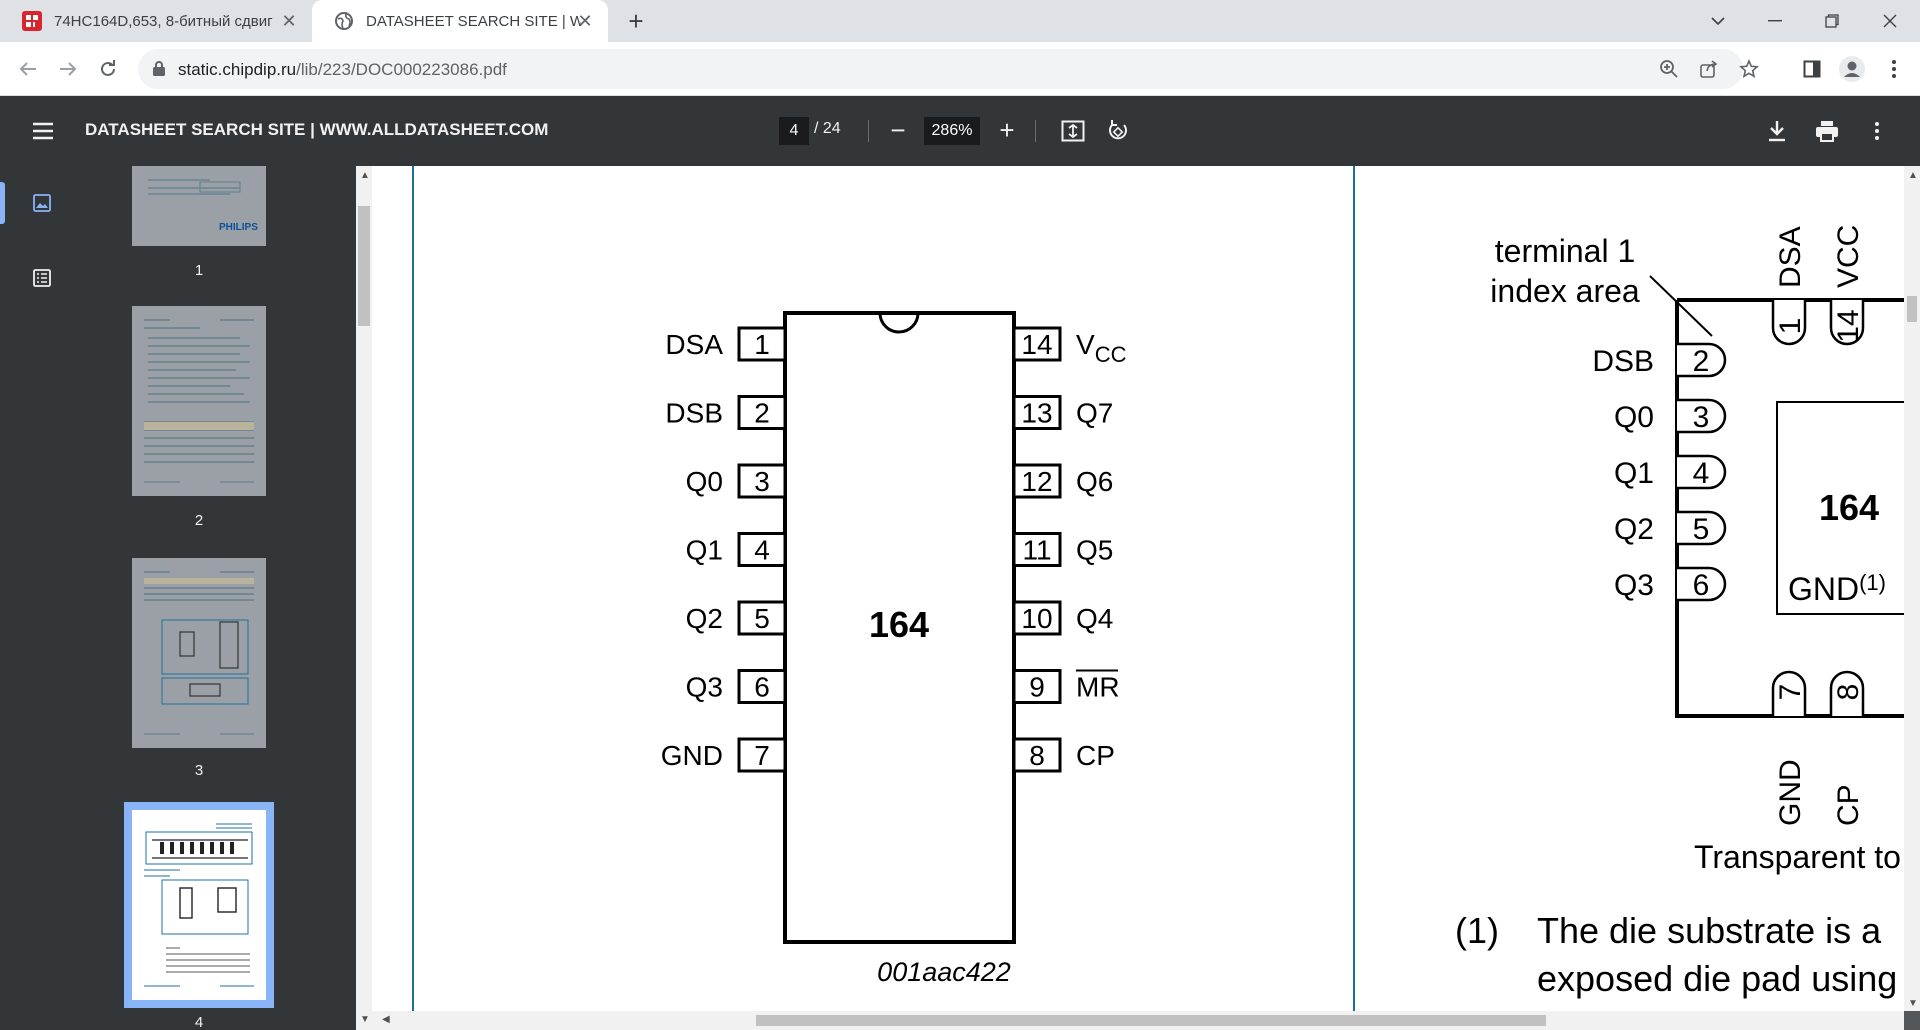  Describe the element at coordinates (1565, 291) in the screenshot. I see `index-area-label: index area` at that location.